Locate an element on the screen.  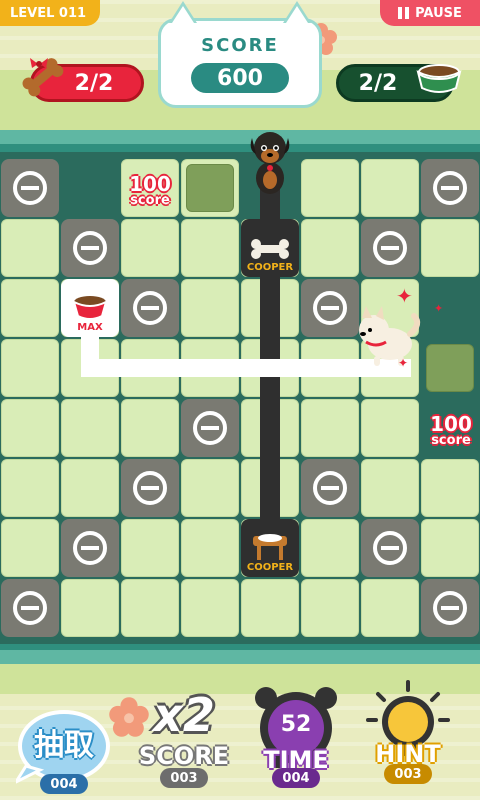
multiplier-label: x2 is located at coordinates (184, 715).